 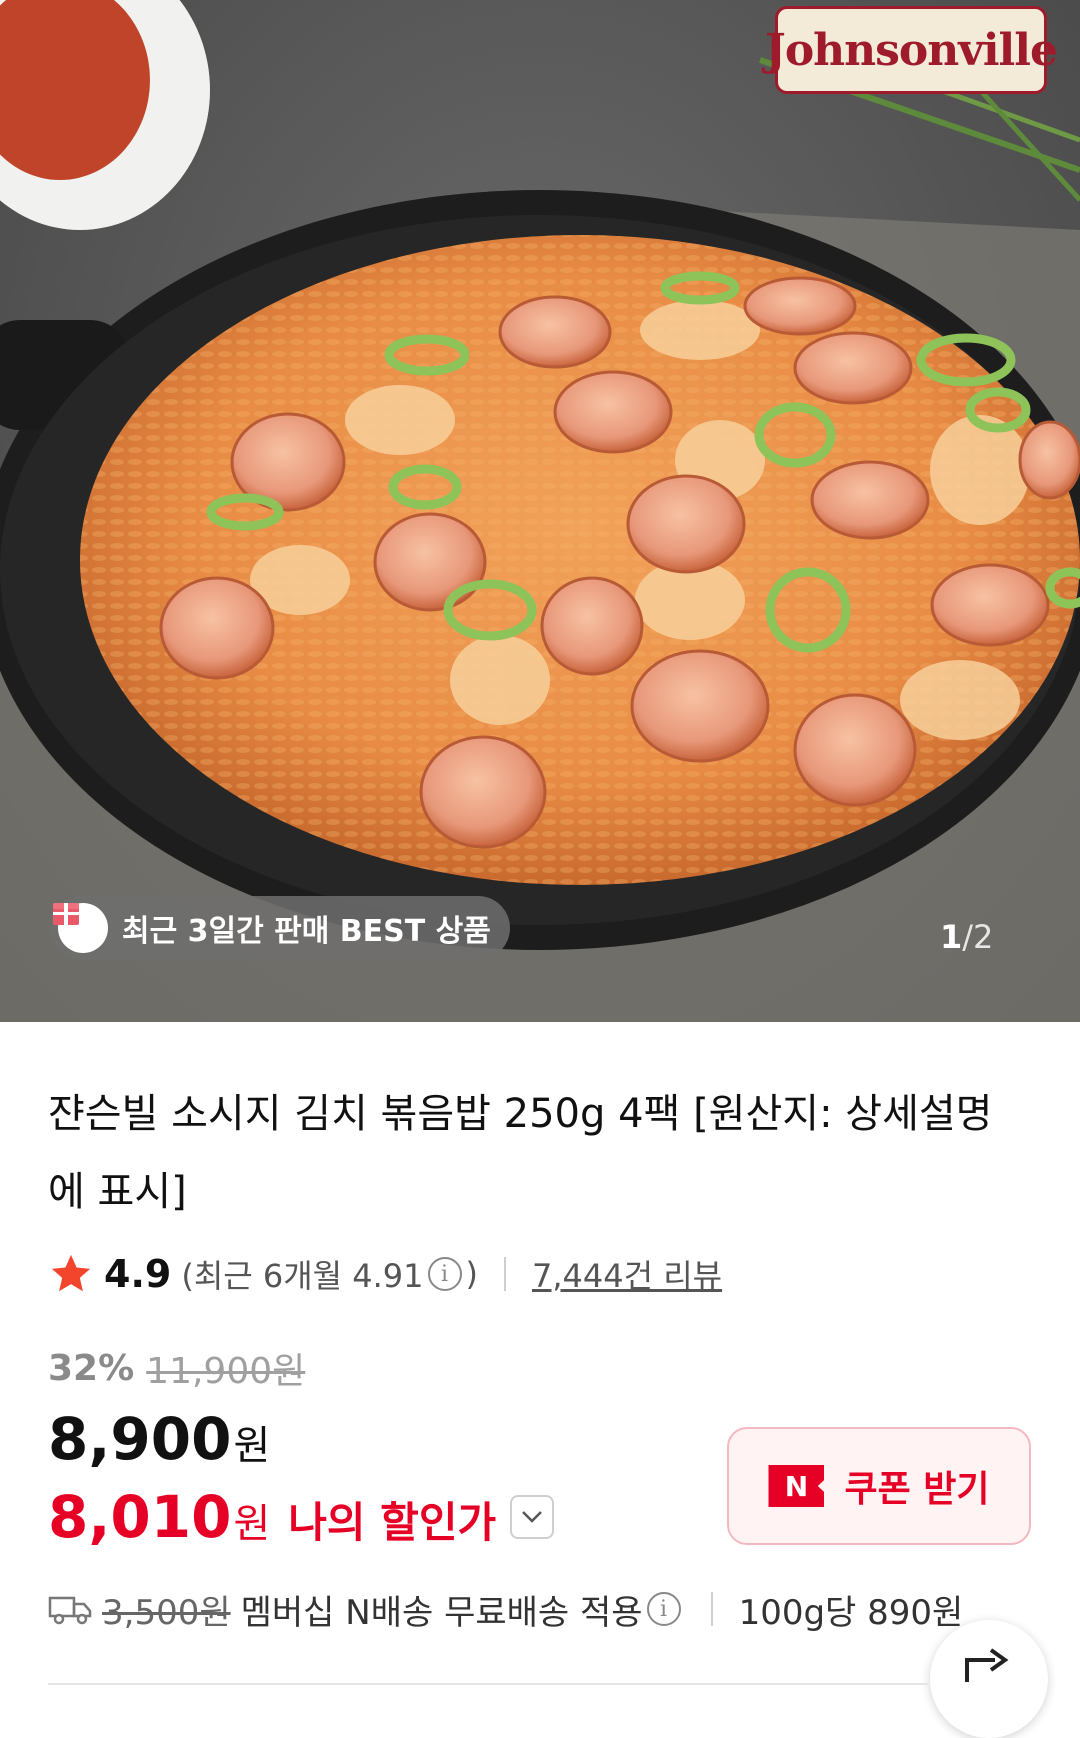 I want to click on recent-rating-text: (최근 6개월 4.91, so click(x=302, y=1276).